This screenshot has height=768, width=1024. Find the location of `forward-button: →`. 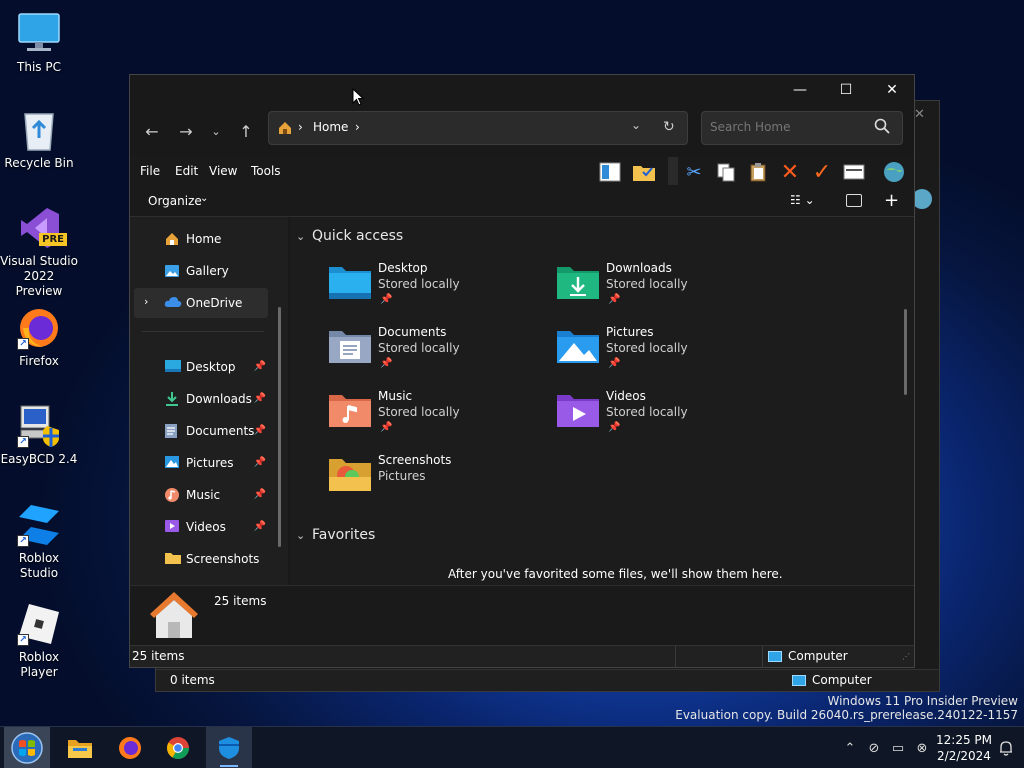

forward-button: → is located at coordinates (186, 131).